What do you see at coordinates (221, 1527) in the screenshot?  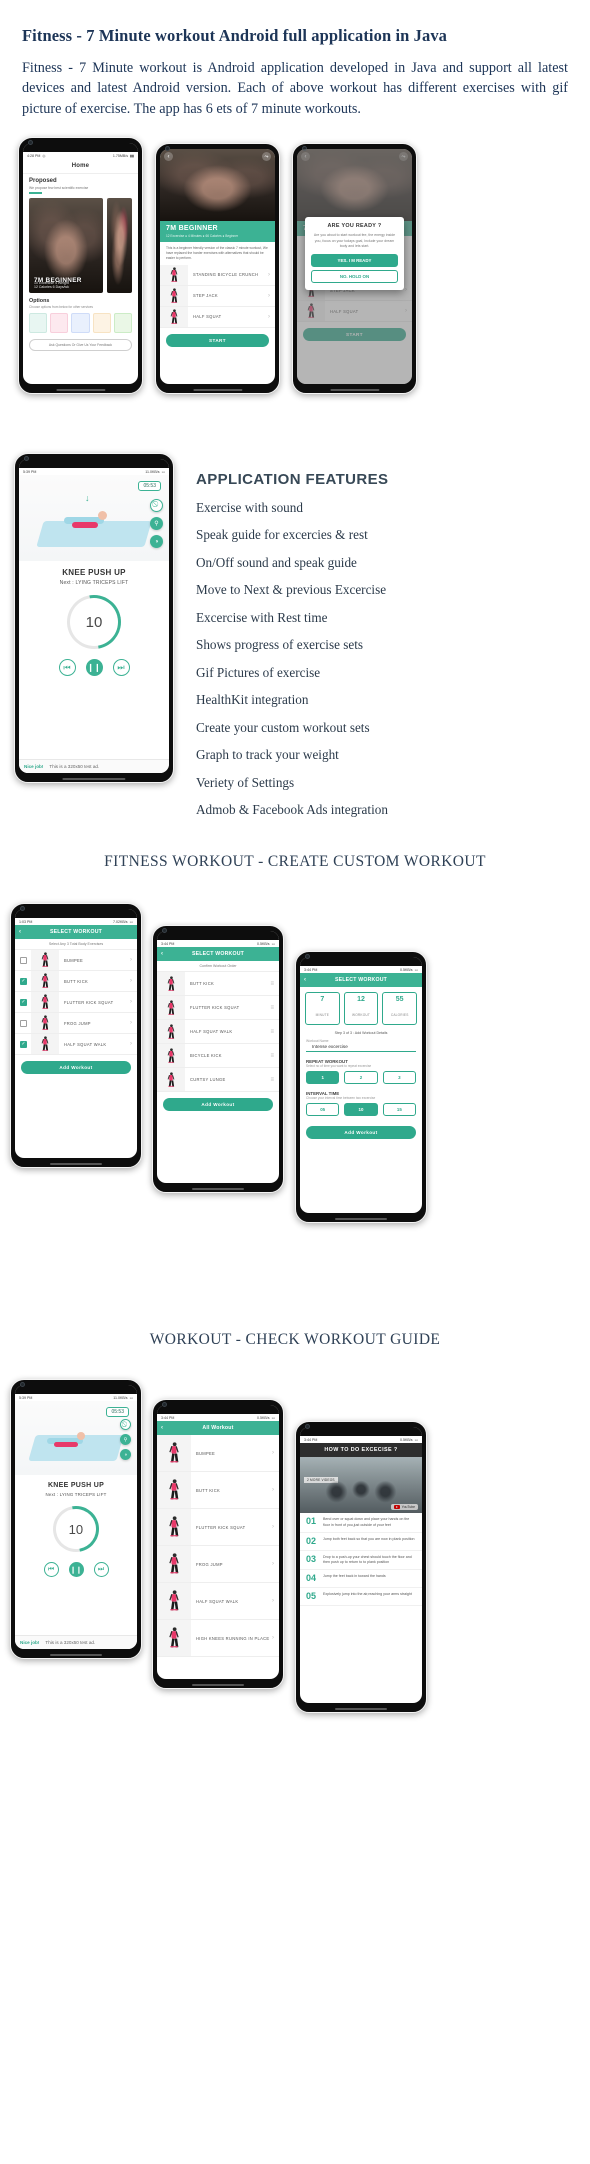 I see `exercise-label: FLUTTER KICK SQUAT` at bounding box center [221, 1527].